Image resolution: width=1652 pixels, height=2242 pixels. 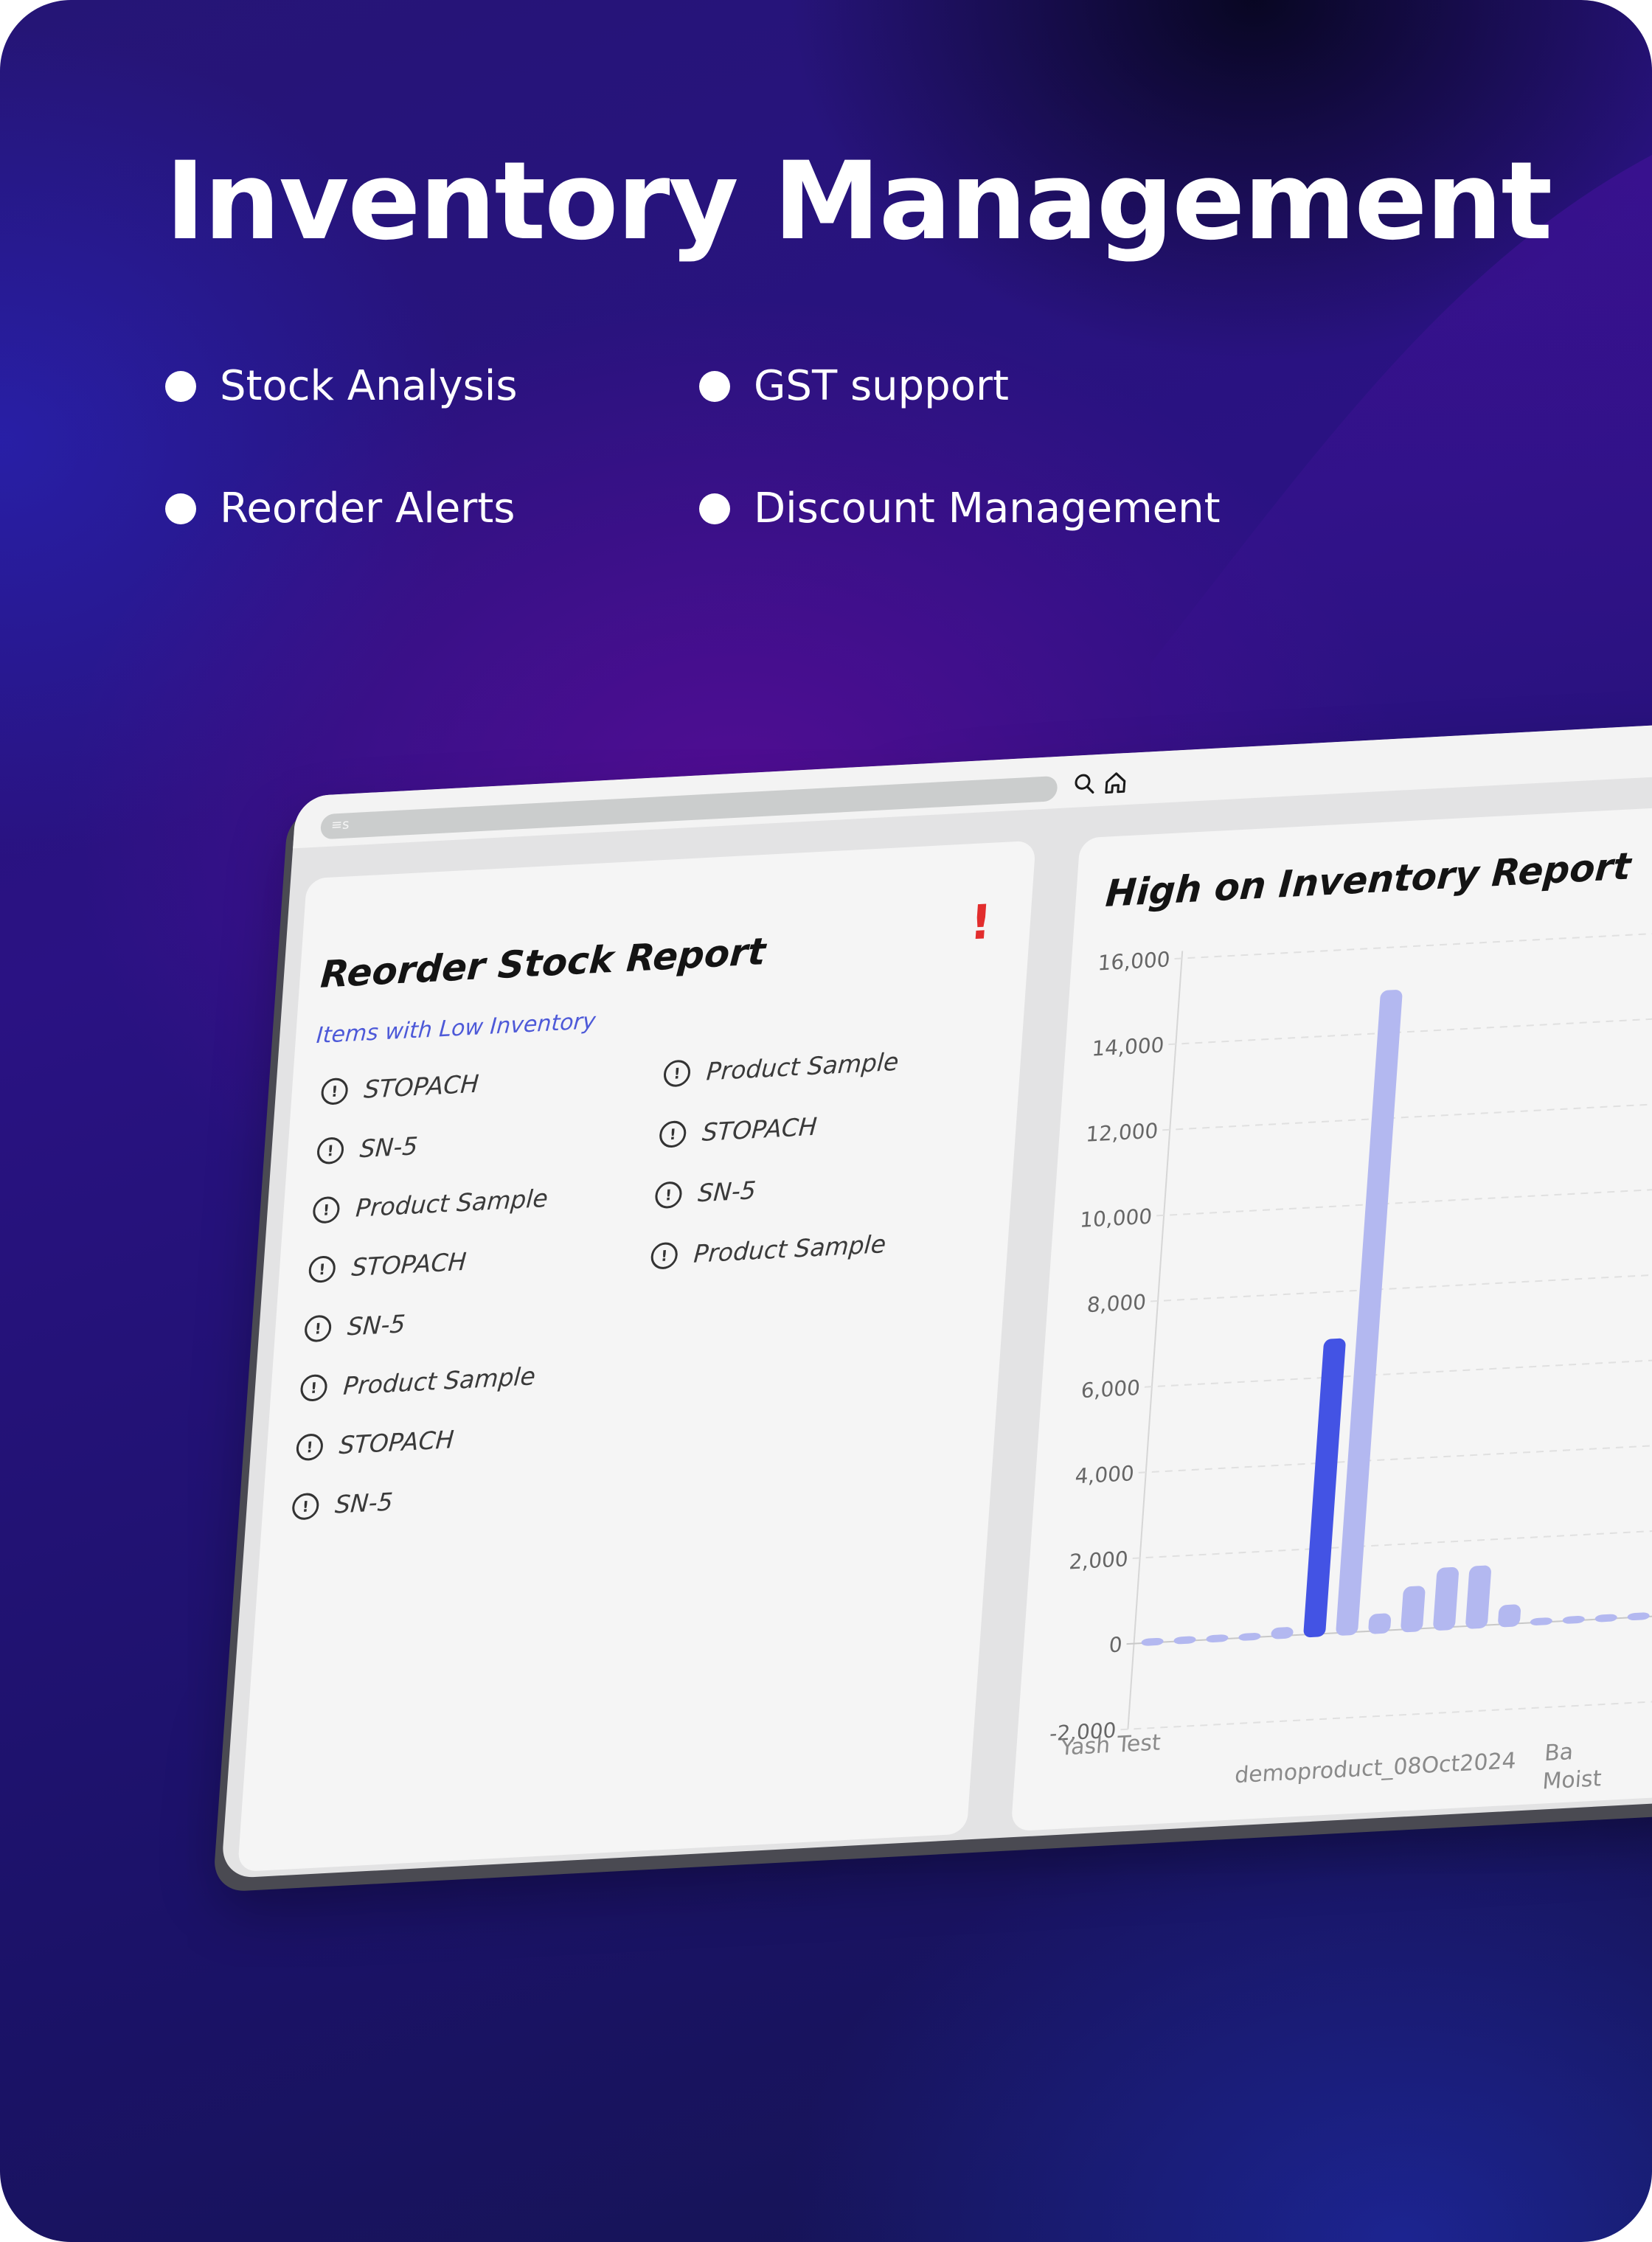 I want to click on search-icon, so click(x=1085, y=784).